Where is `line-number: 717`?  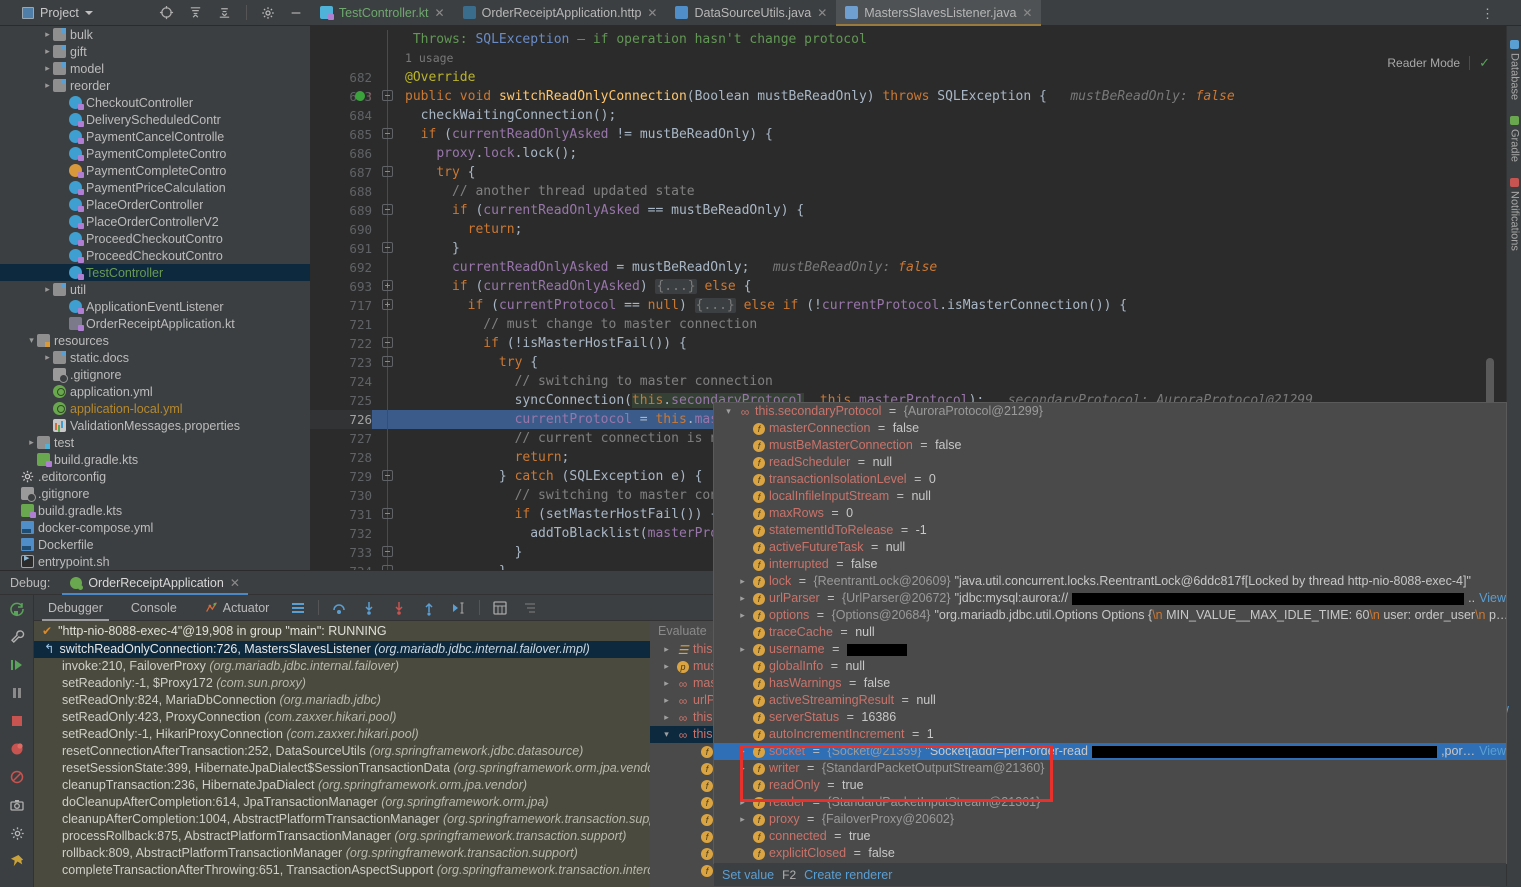
line-number: 717 is located at coordinates (341, 305).